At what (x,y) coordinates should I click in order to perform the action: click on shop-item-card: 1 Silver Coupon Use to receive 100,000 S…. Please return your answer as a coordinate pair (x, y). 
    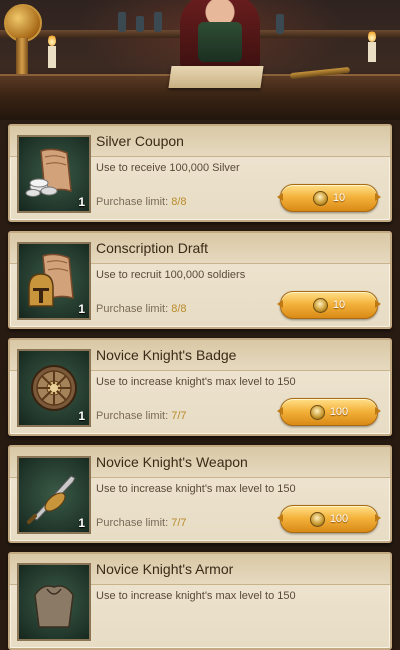
    Looking at the image, I should click on (200, 173).